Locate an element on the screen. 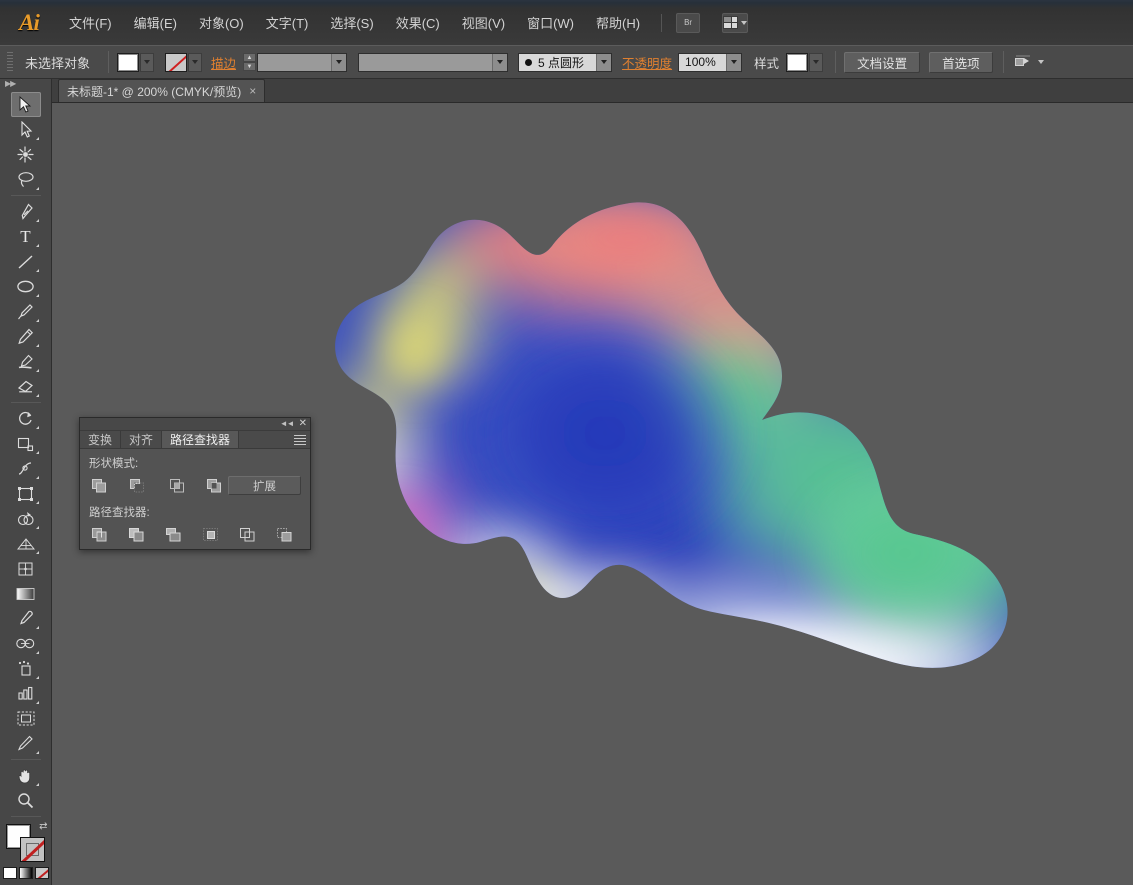  document-tab: 未标题-1* @ 200% (CMYK/预览) × is located at coordinates (162, 90).